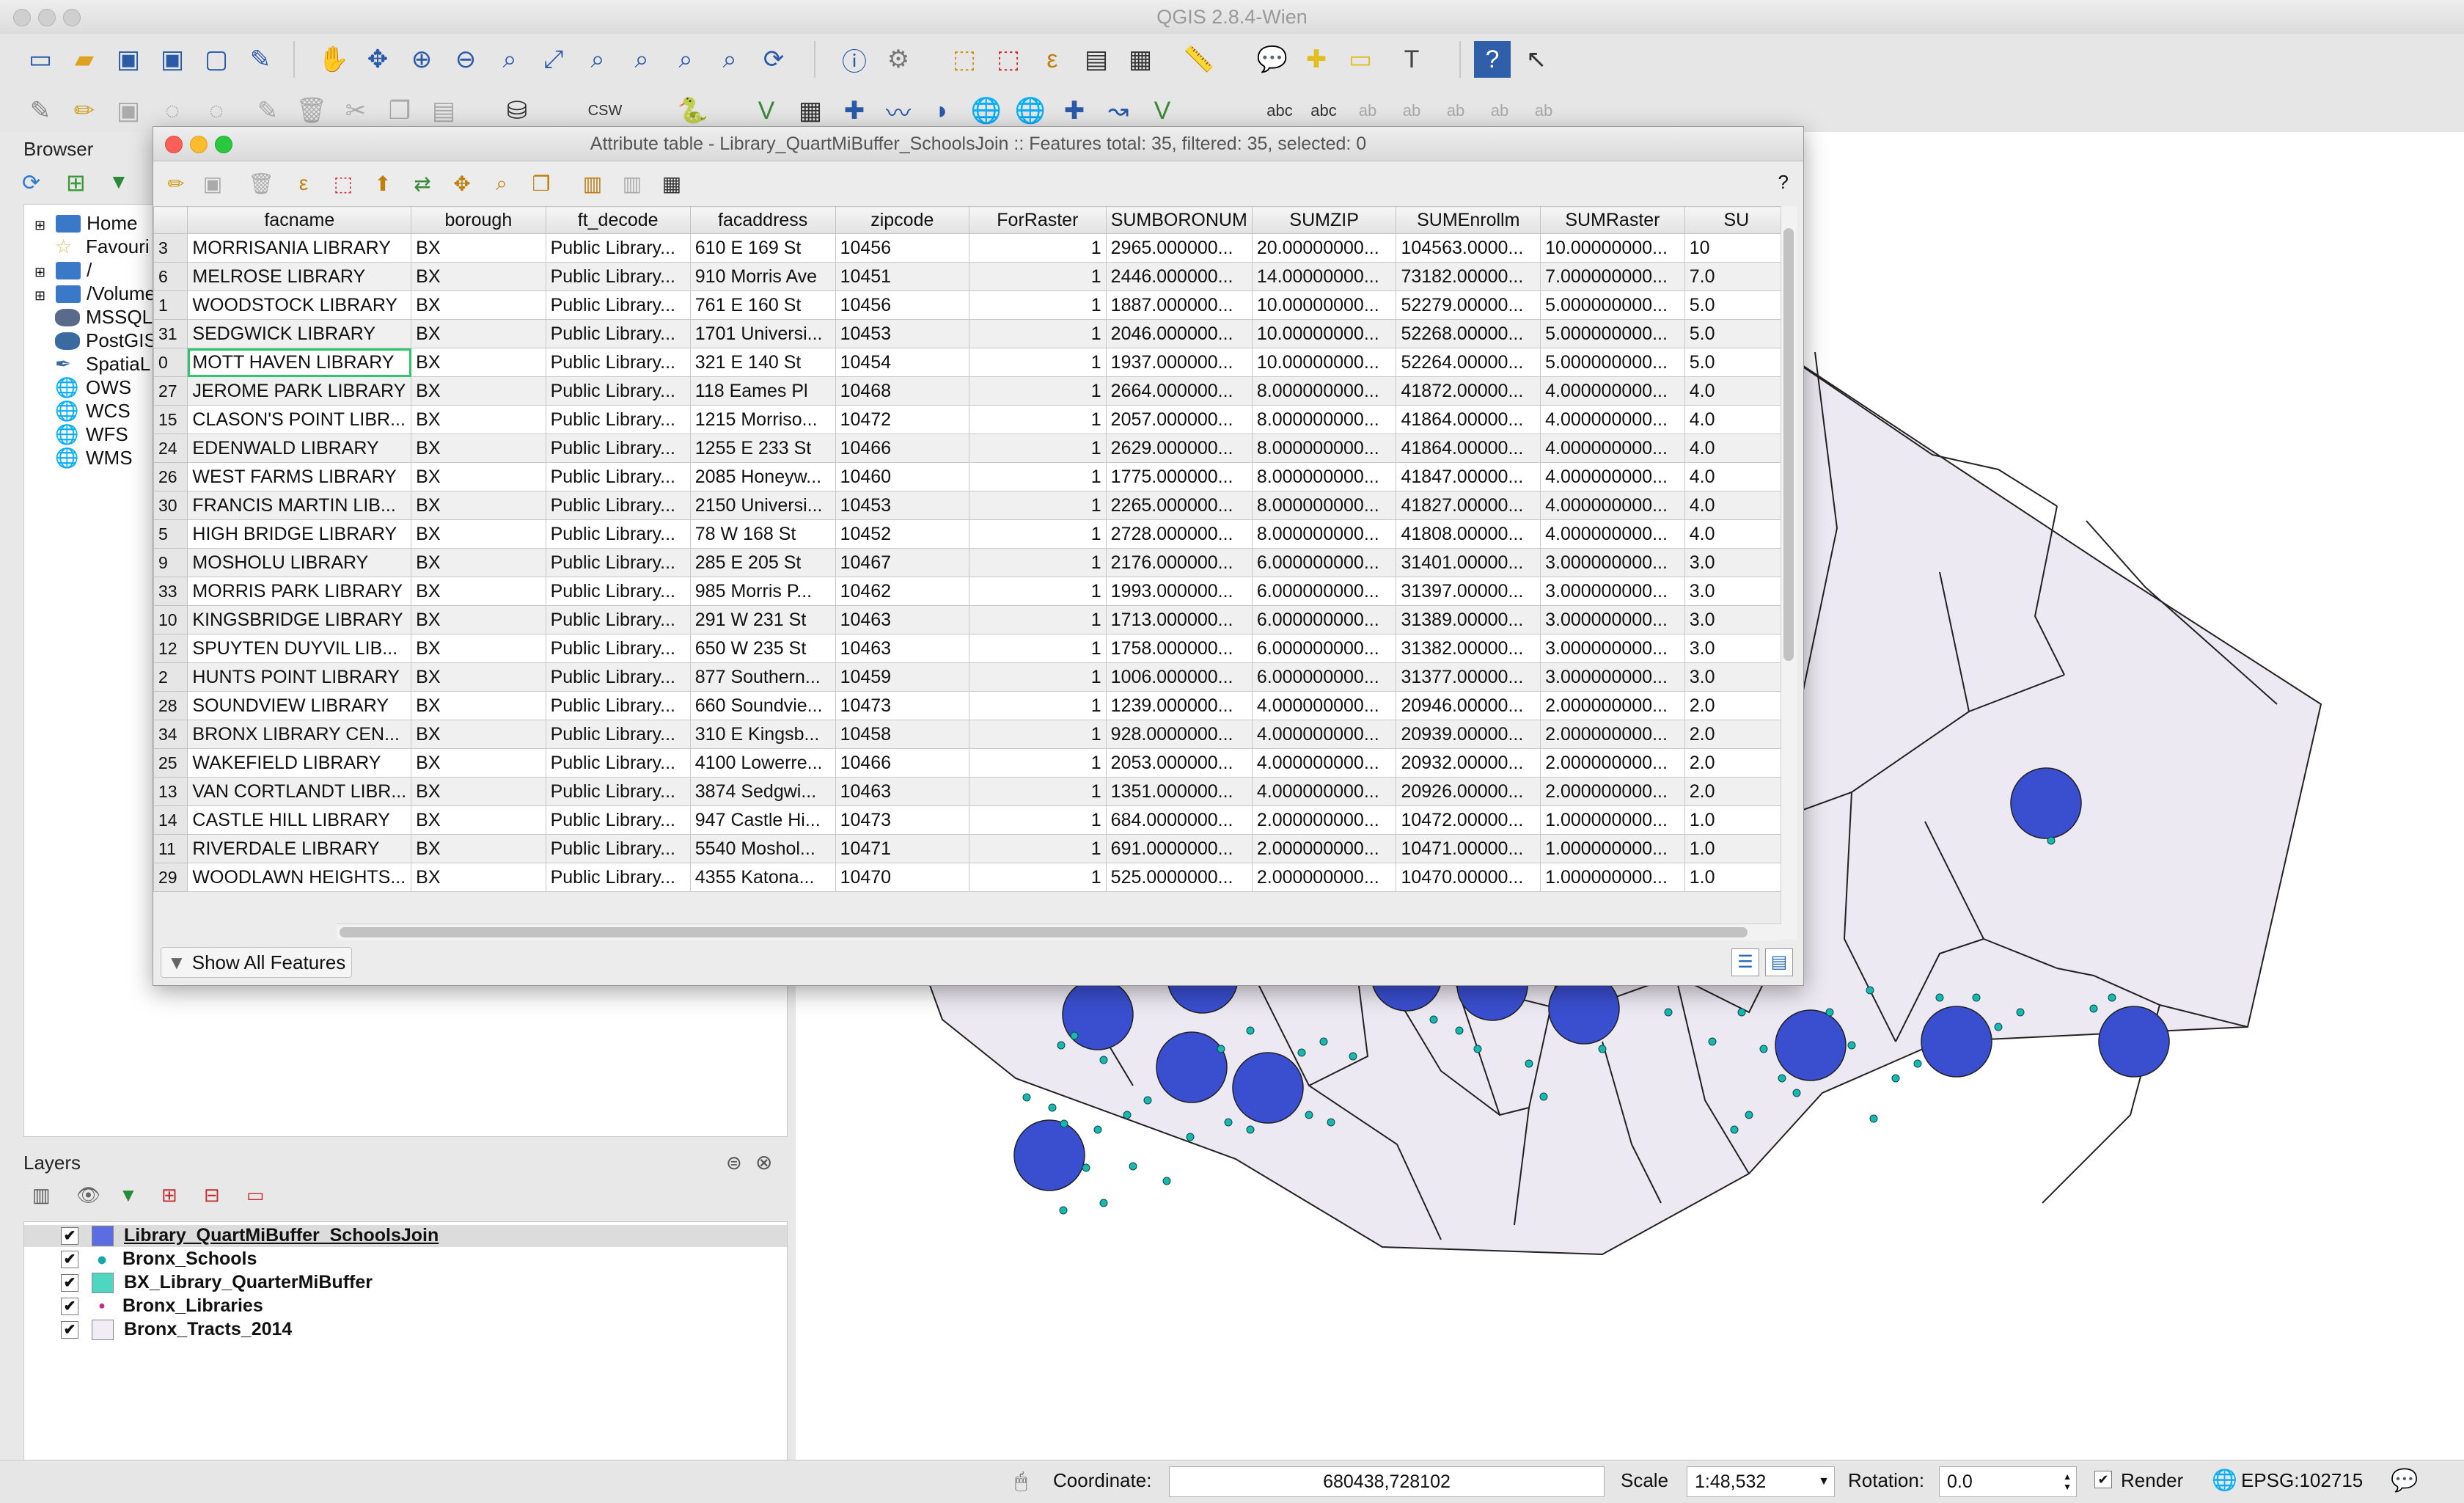  I want to click on table-cell: 10470, so click(902, 878).